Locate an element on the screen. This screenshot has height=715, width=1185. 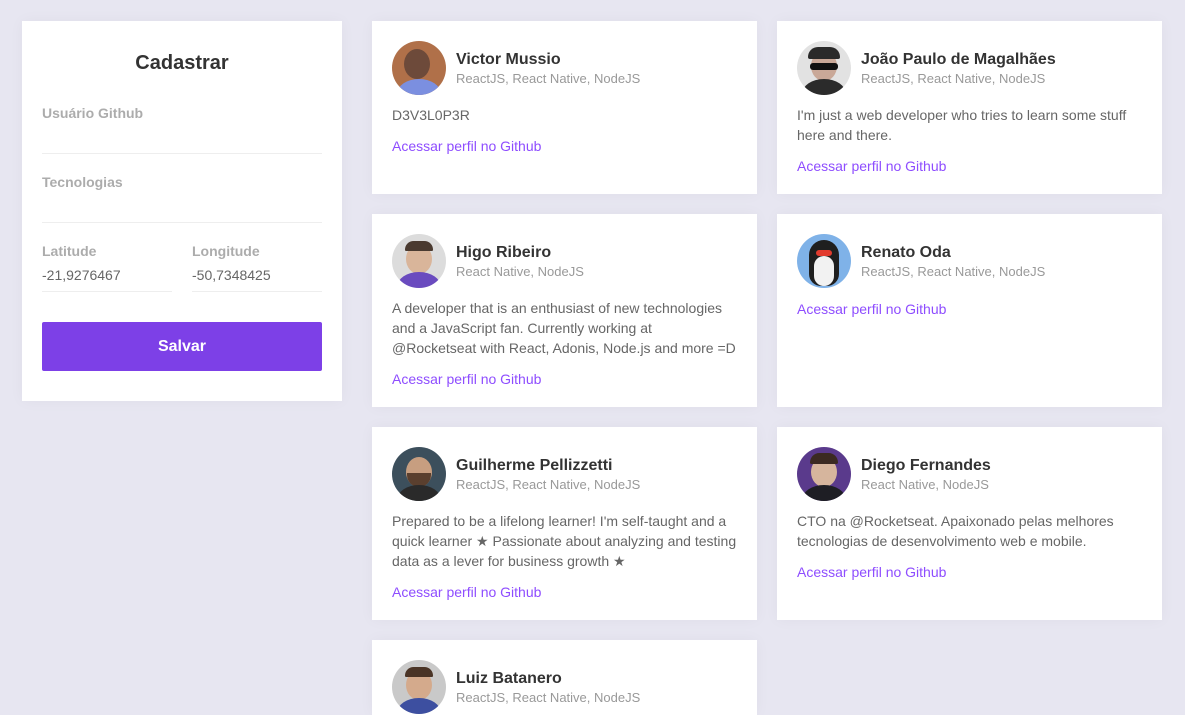
dev-name: Guilherme Pellizzetti is located at coordinates (534, 465).